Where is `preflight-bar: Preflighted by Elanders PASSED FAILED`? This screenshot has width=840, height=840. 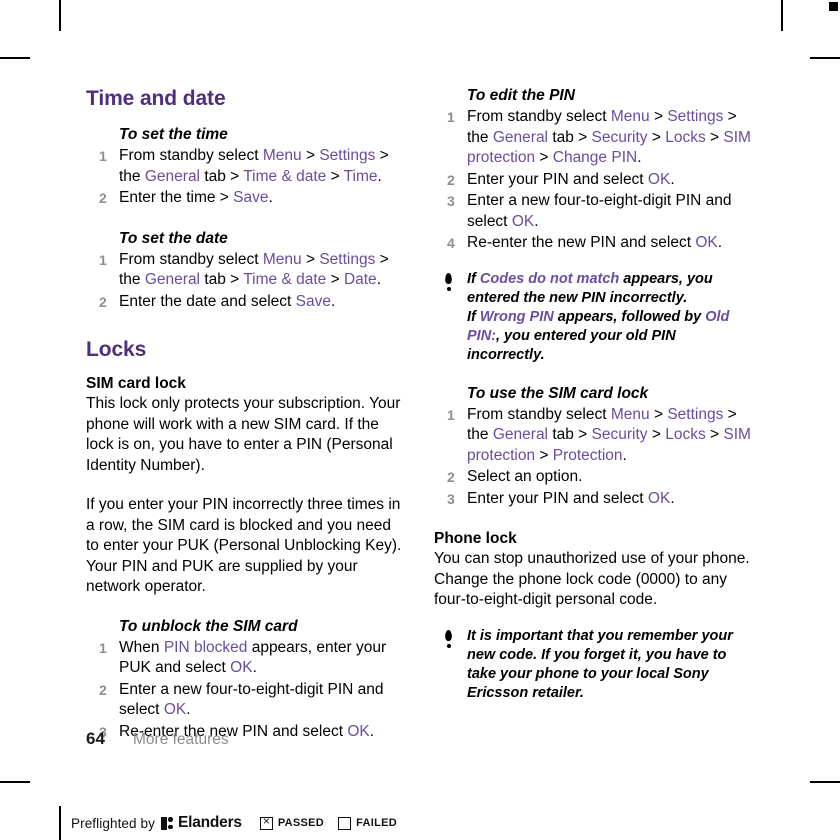
preflight-bar: Preflighted by Elanders PASSED FAILED is located at coordinates (235, 823).